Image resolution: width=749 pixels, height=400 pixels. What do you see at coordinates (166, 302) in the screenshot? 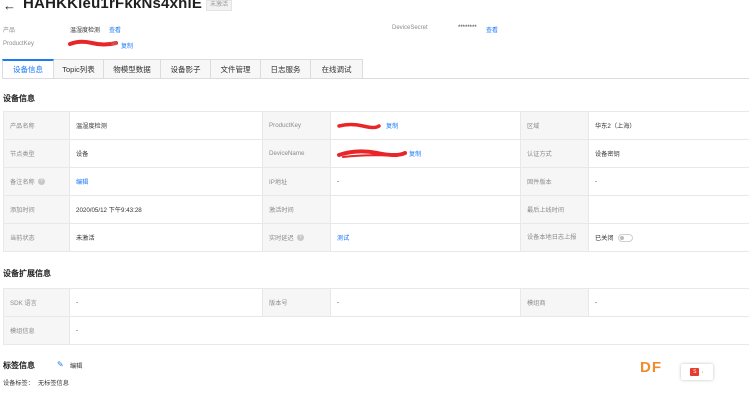
I see `sdk-language-value: -` at bounding box center [166, 302].